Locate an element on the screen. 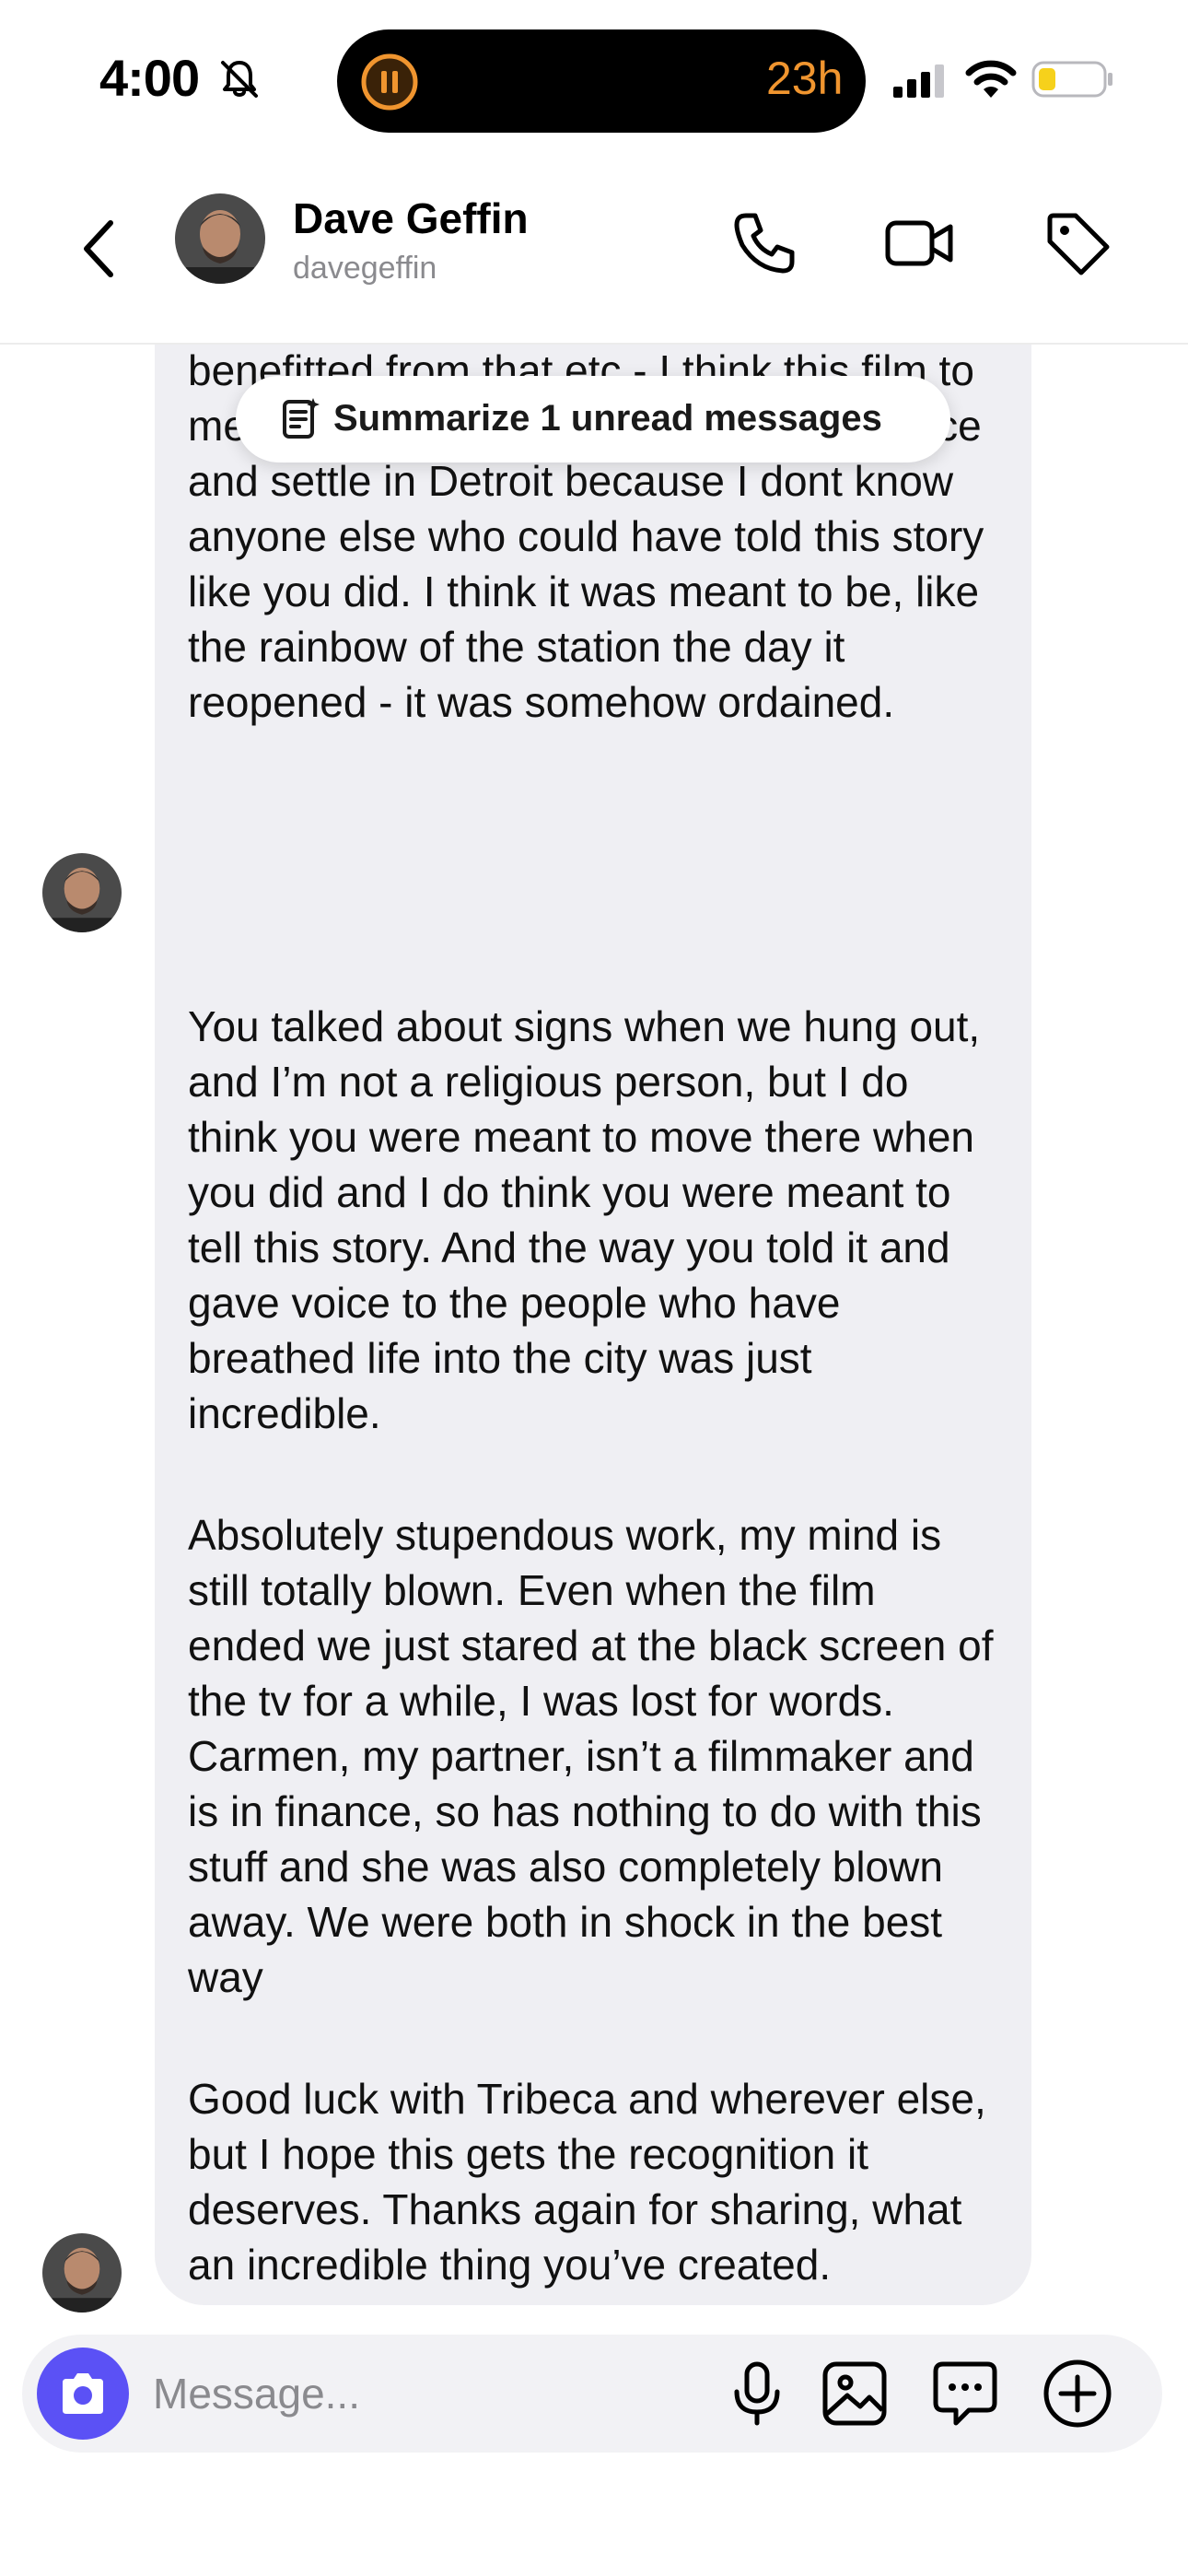 The image size is (1188, 2576). message-composer is located at coordinates (592, 2394).